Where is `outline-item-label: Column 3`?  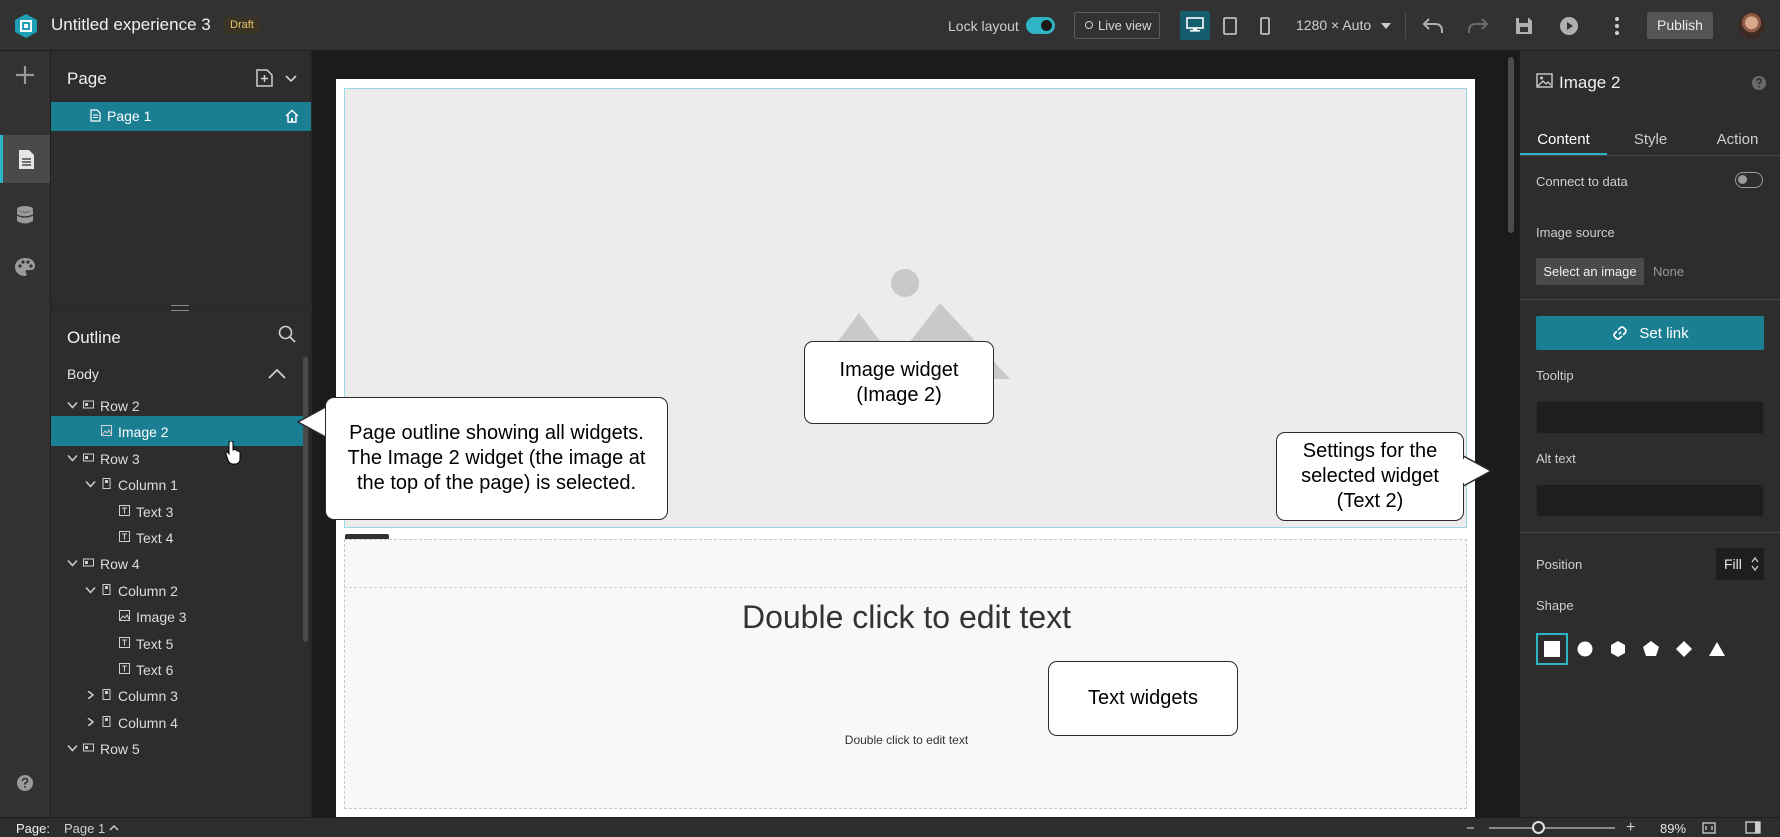
outline-item-label: Column 3 is located at coordinates (148, 696).